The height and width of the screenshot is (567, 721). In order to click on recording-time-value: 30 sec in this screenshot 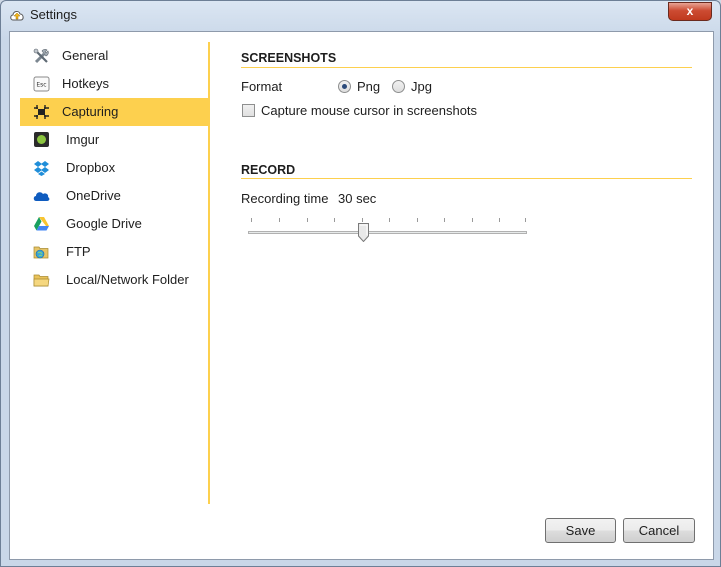, I will do `click(357, 198)`.